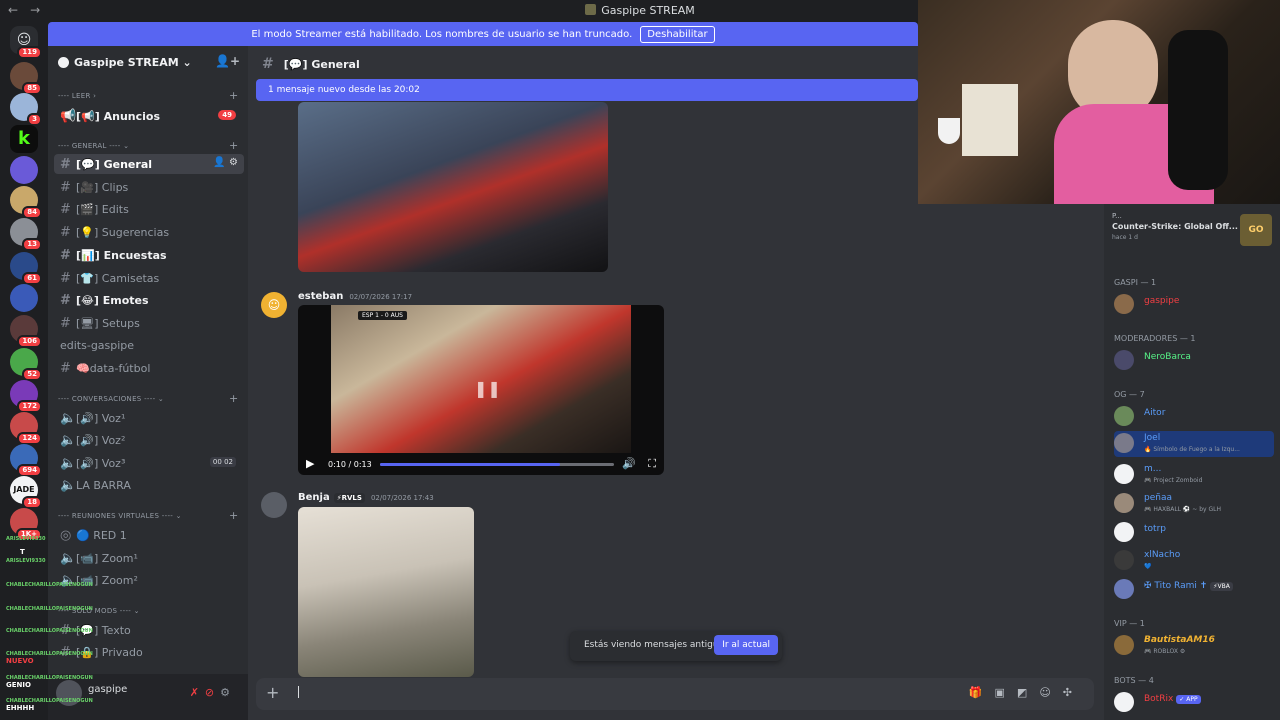  Describe the element at coordinates (1194, 305) in the screenshot. I see `member-item: gaspipe` at that location.